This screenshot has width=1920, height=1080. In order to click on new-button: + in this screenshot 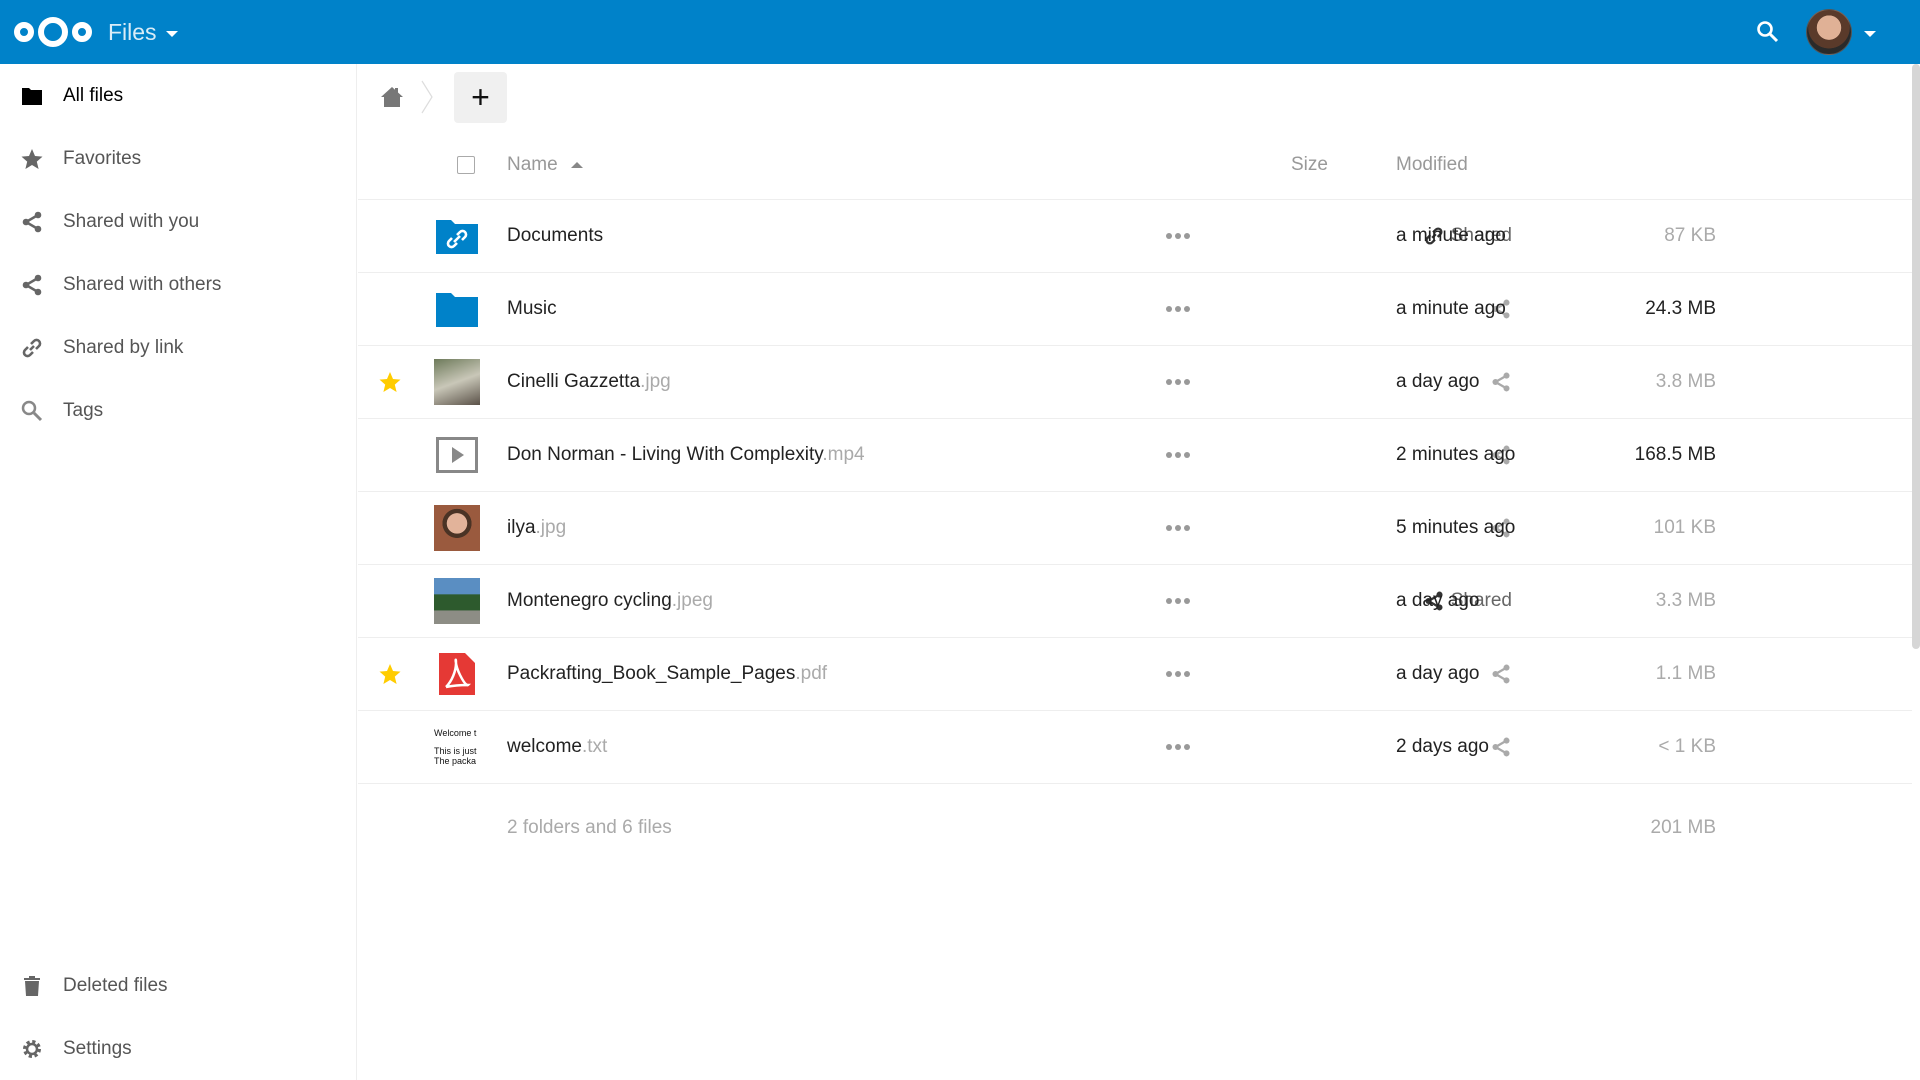, I will do `click(480, 97)`.